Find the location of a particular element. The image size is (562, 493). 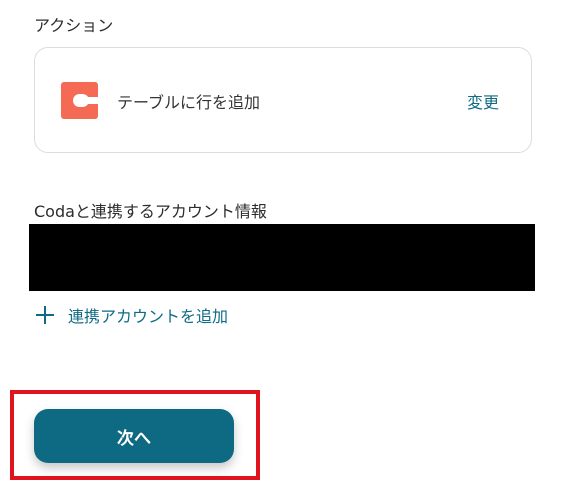

add-account-button: 連携アカウントを追加 is located at coordinates (132, 315).